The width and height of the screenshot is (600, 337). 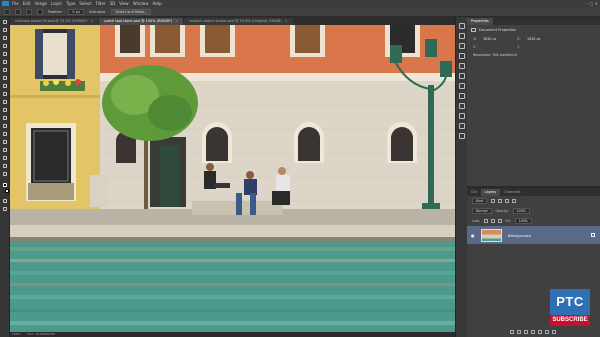 I want to click on filter-type-icon, so click(x=507, y=201).